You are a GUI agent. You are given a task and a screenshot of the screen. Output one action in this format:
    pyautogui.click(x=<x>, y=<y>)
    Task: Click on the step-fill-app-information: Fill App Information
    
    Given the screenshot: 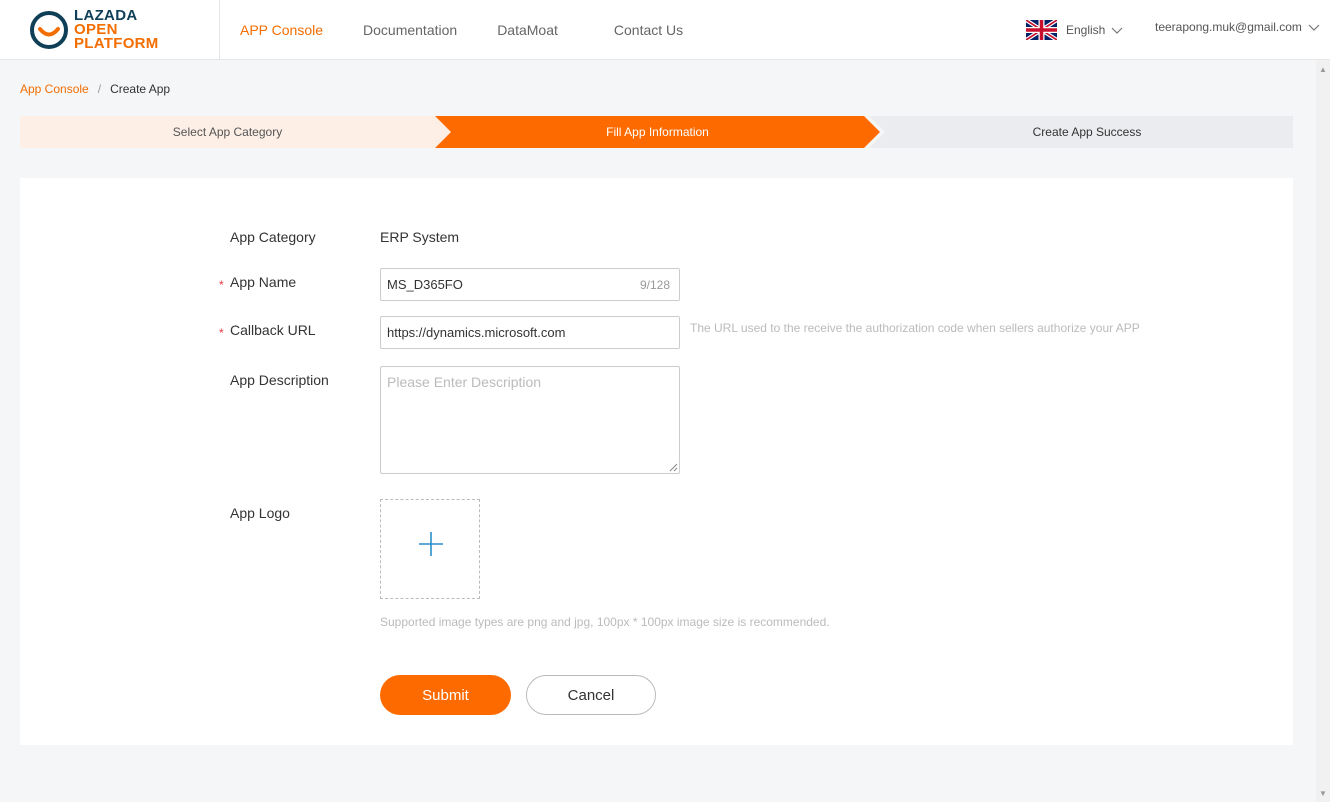 What is the action you would take?
    pyautogui.click(x=657, y=132)
    